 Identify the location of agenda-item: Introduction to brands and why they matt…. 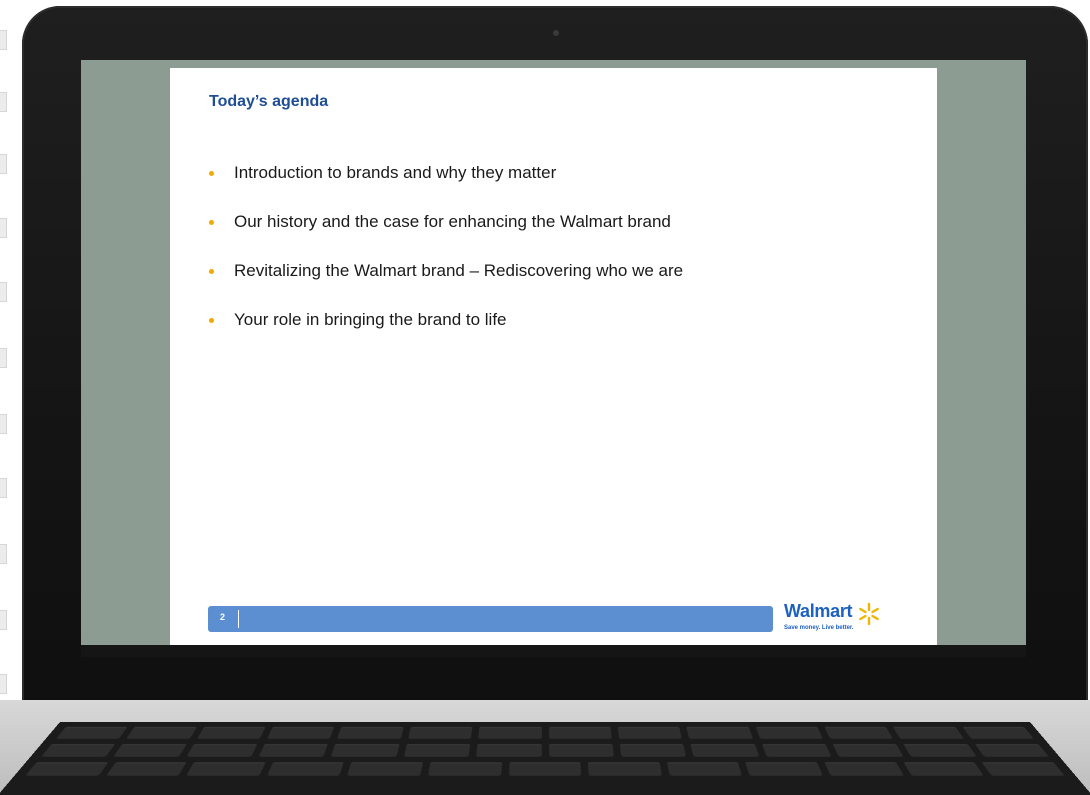
(444, 186).